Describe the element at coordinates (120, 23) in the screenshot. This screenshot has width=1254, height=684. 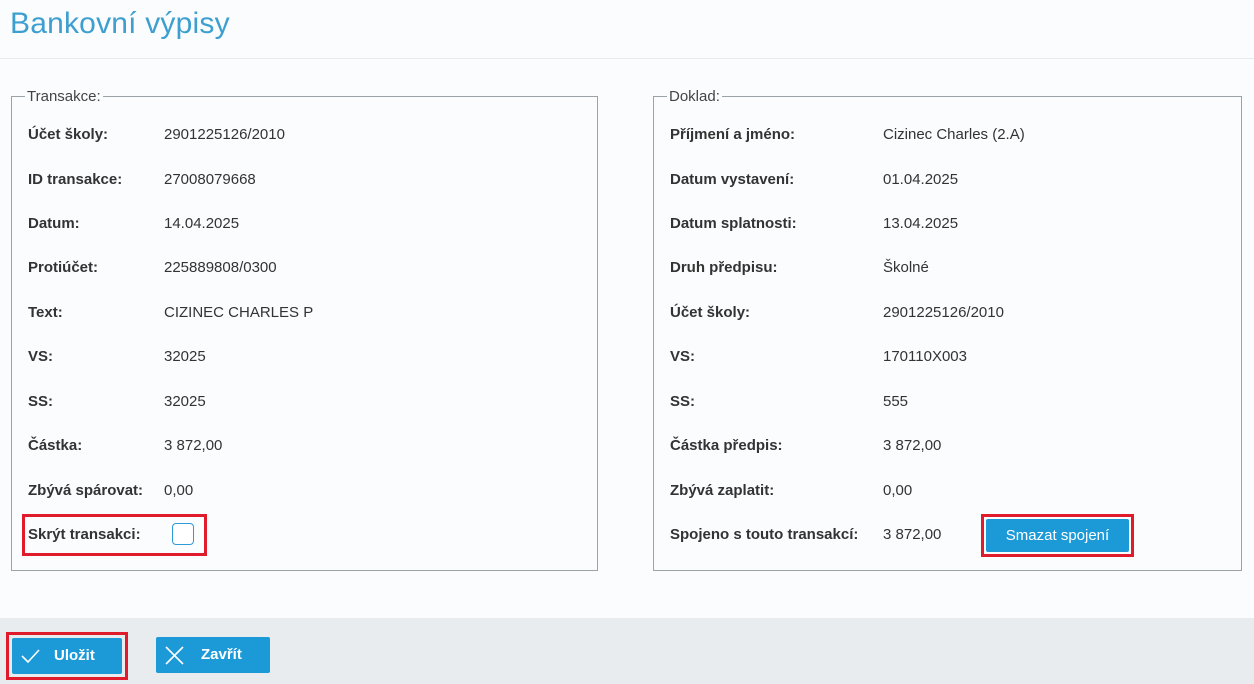
I see `page-title: Bankovní výpisy` at that location.